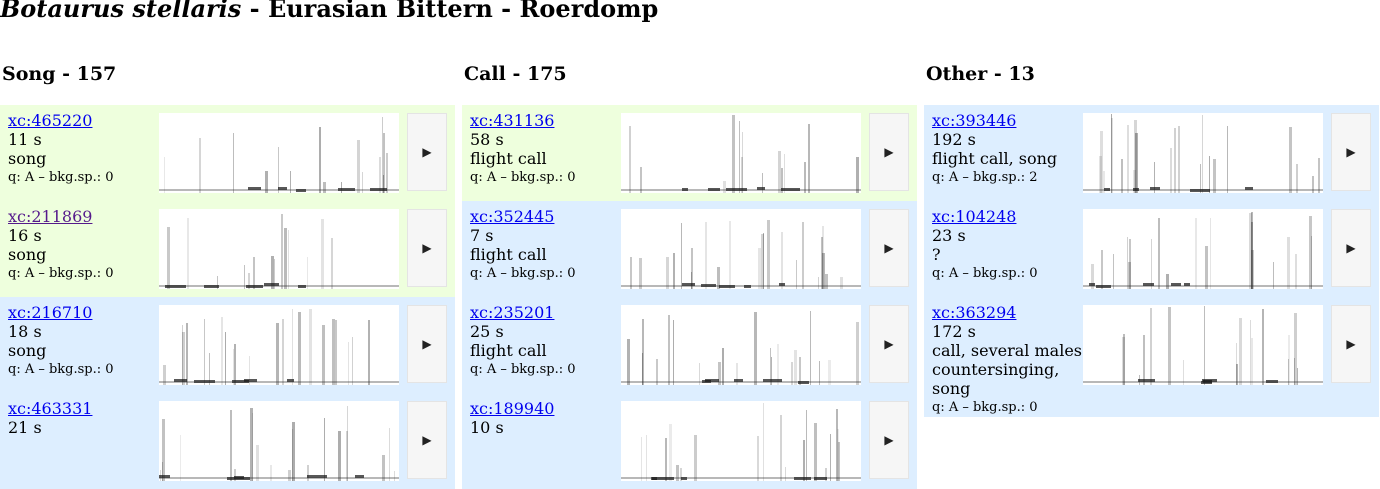 This screenshot has width=1380, height=489. I want to click on recording-duration: 10 s, so click(487, 427).